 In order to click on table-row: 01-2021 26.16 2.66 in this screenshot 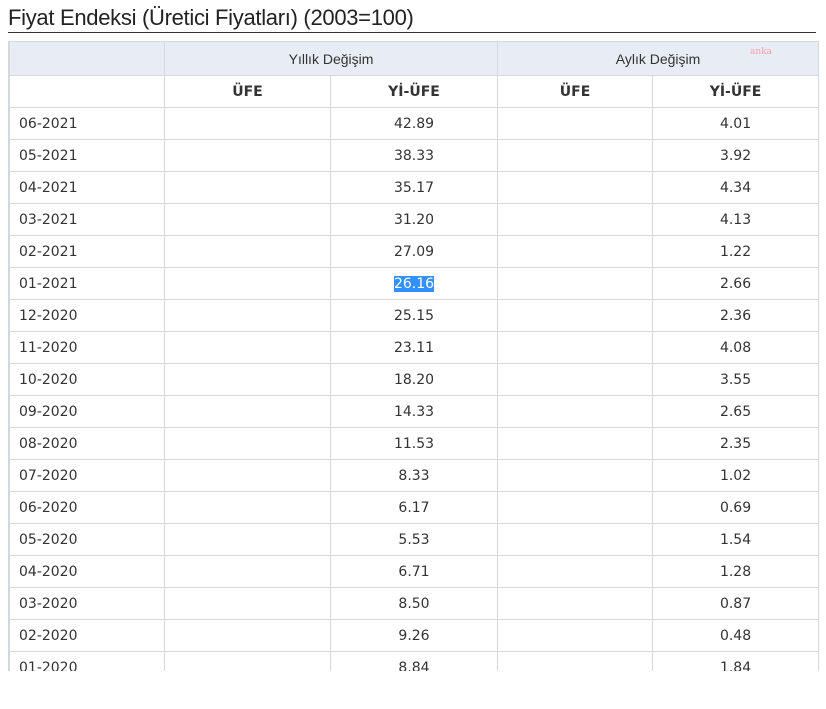, I will do `click(413, 283)`.